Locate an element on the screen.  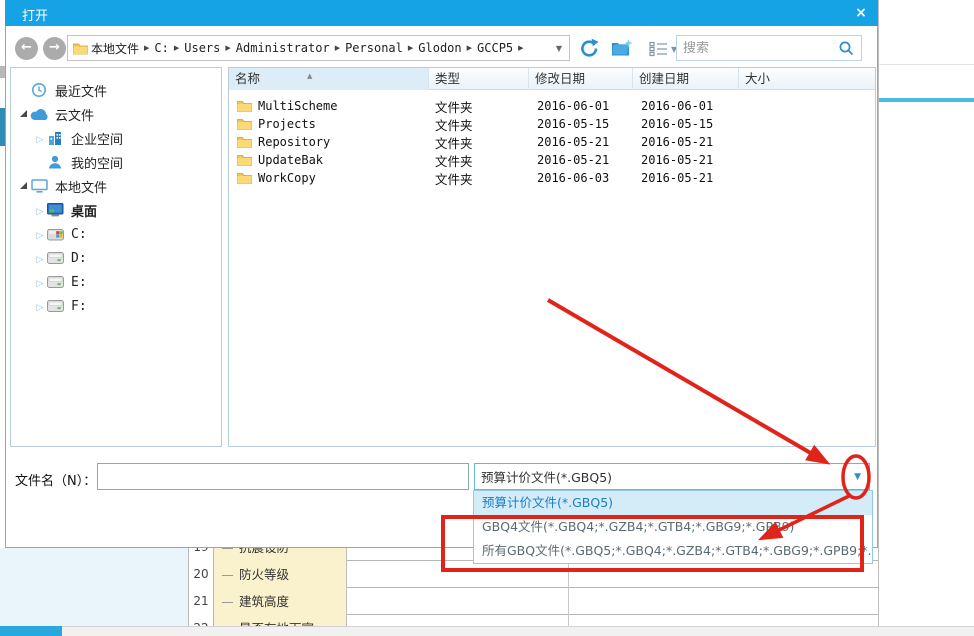
file-name-cell: UpdateBak is located at coordinates (329, 160).